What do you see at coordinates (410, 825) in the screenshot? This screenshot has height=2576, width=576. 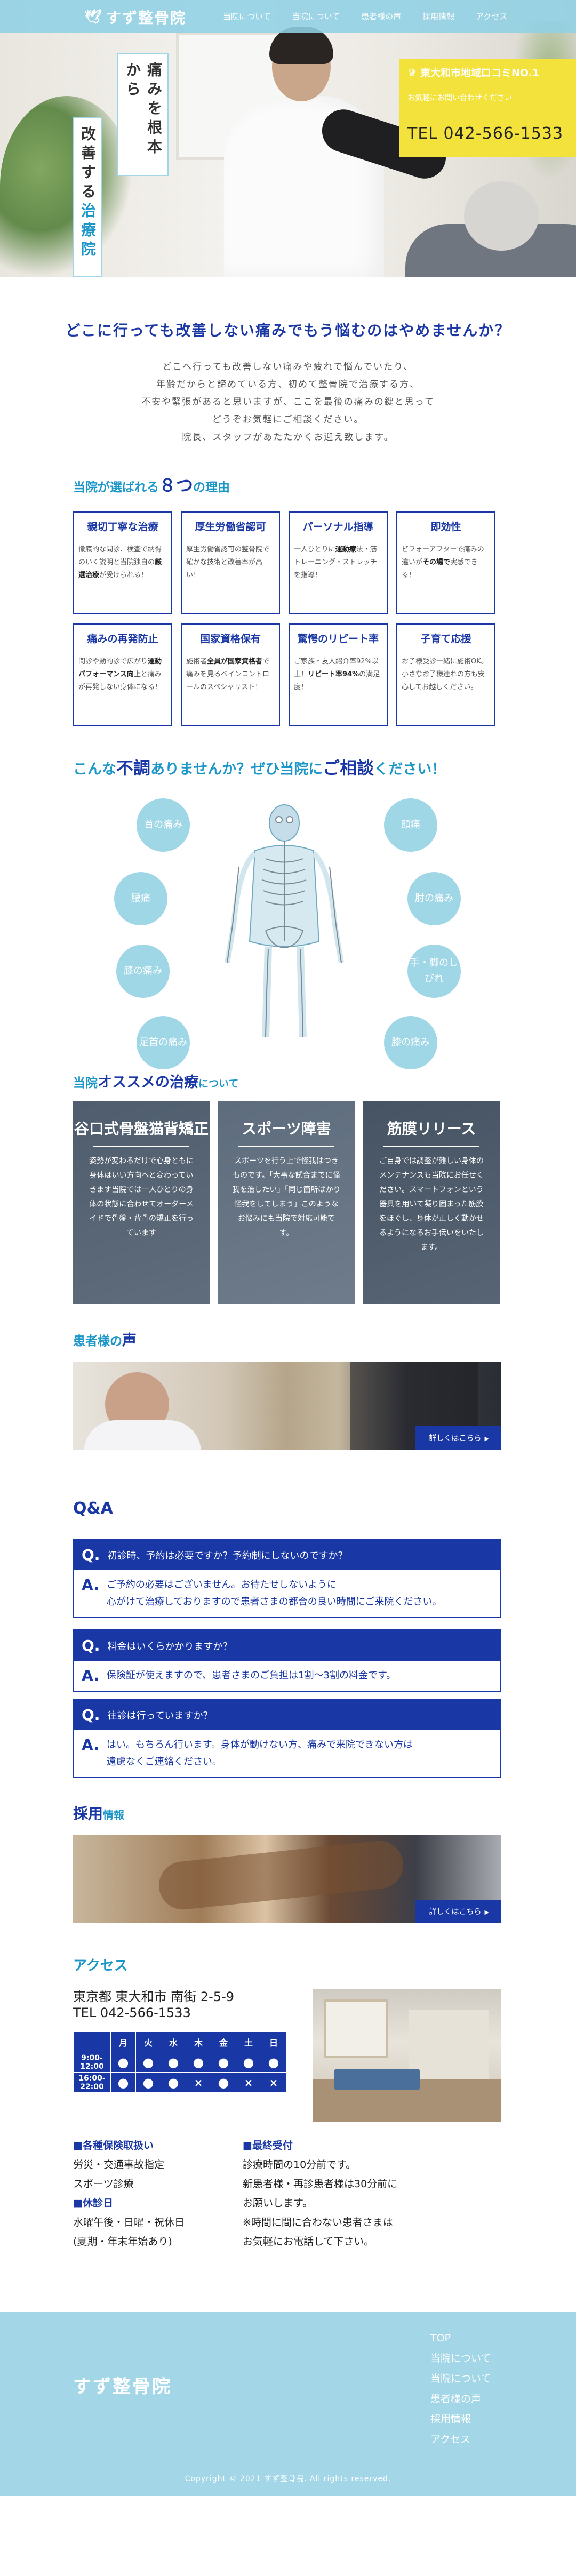 I see `symptom-headache: 頭痛` at bounding box center [410, 825].